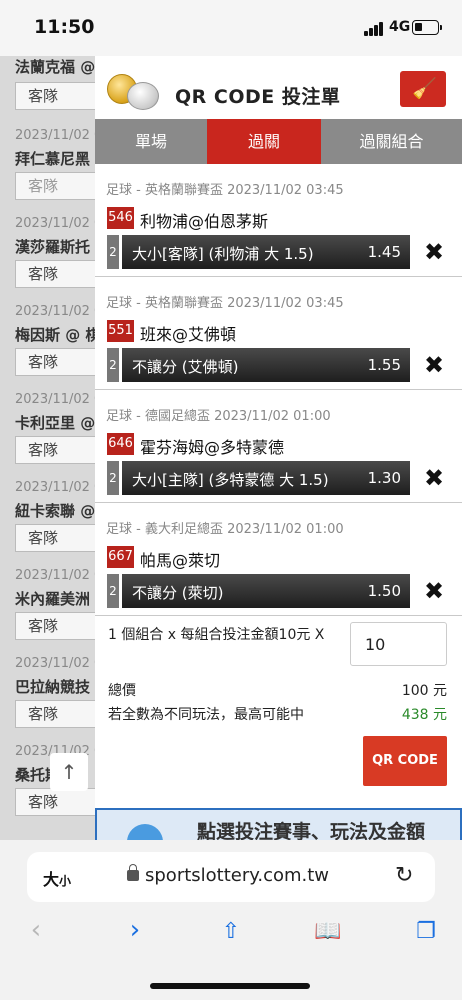 Image resolution: width=462 pixels, height=1000 pixels. What do you see at coordinates (426, 931) in the screenshot?
I see `tabs-icon: ❐` at bounding box center [426, 931].